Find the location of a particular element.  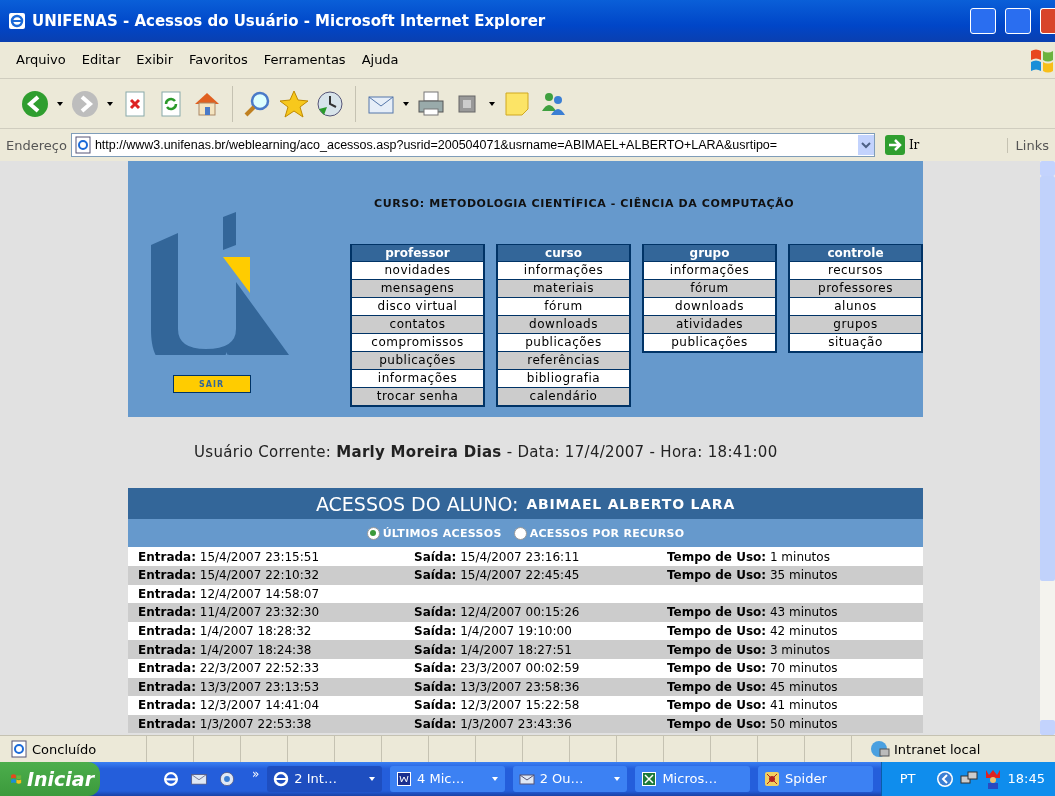

more-button: » is located at coordinates (256, 774).